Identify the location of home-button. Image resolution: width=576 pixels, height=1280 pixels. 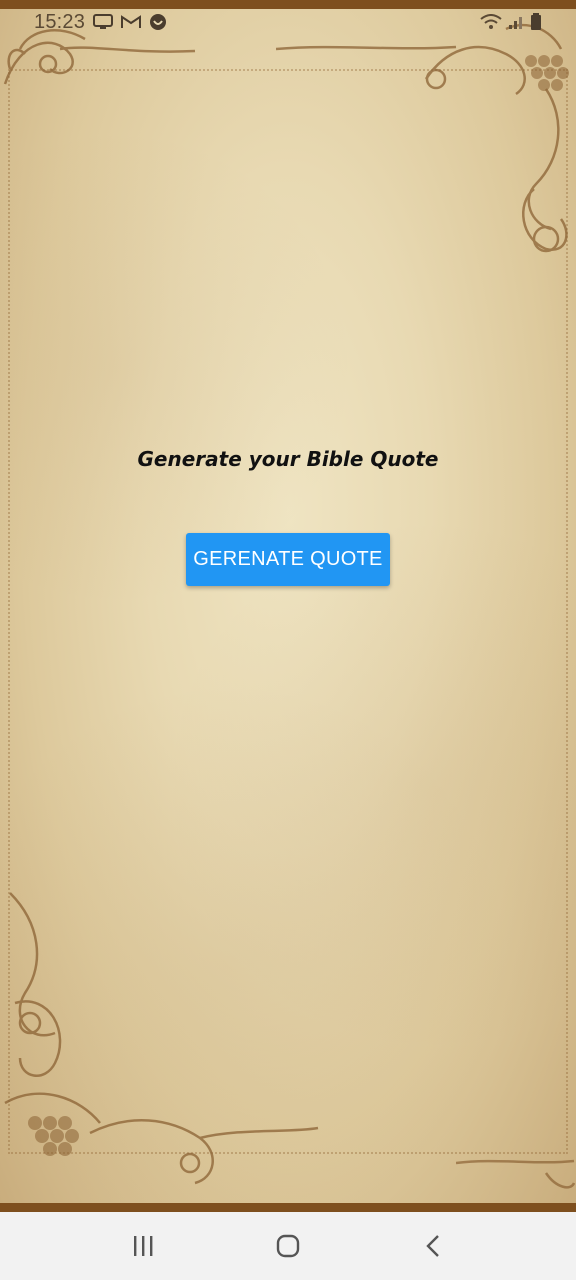
(288, 1246).